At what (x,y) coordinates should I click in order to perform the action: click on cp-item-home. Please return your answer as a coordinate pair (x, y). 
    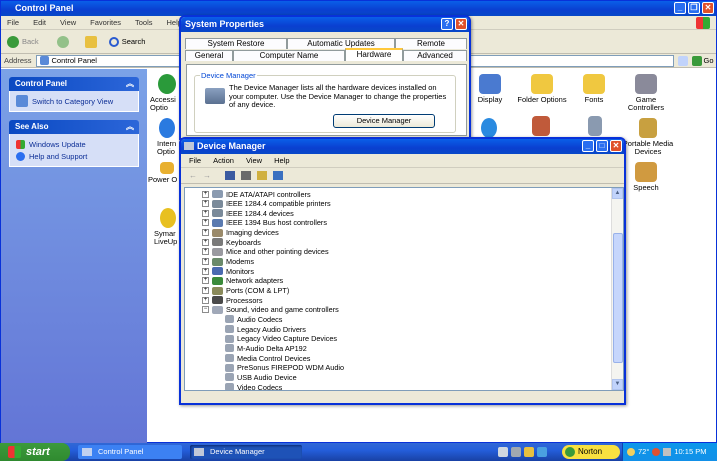
    Looking at the image, I should click on (541, 127).